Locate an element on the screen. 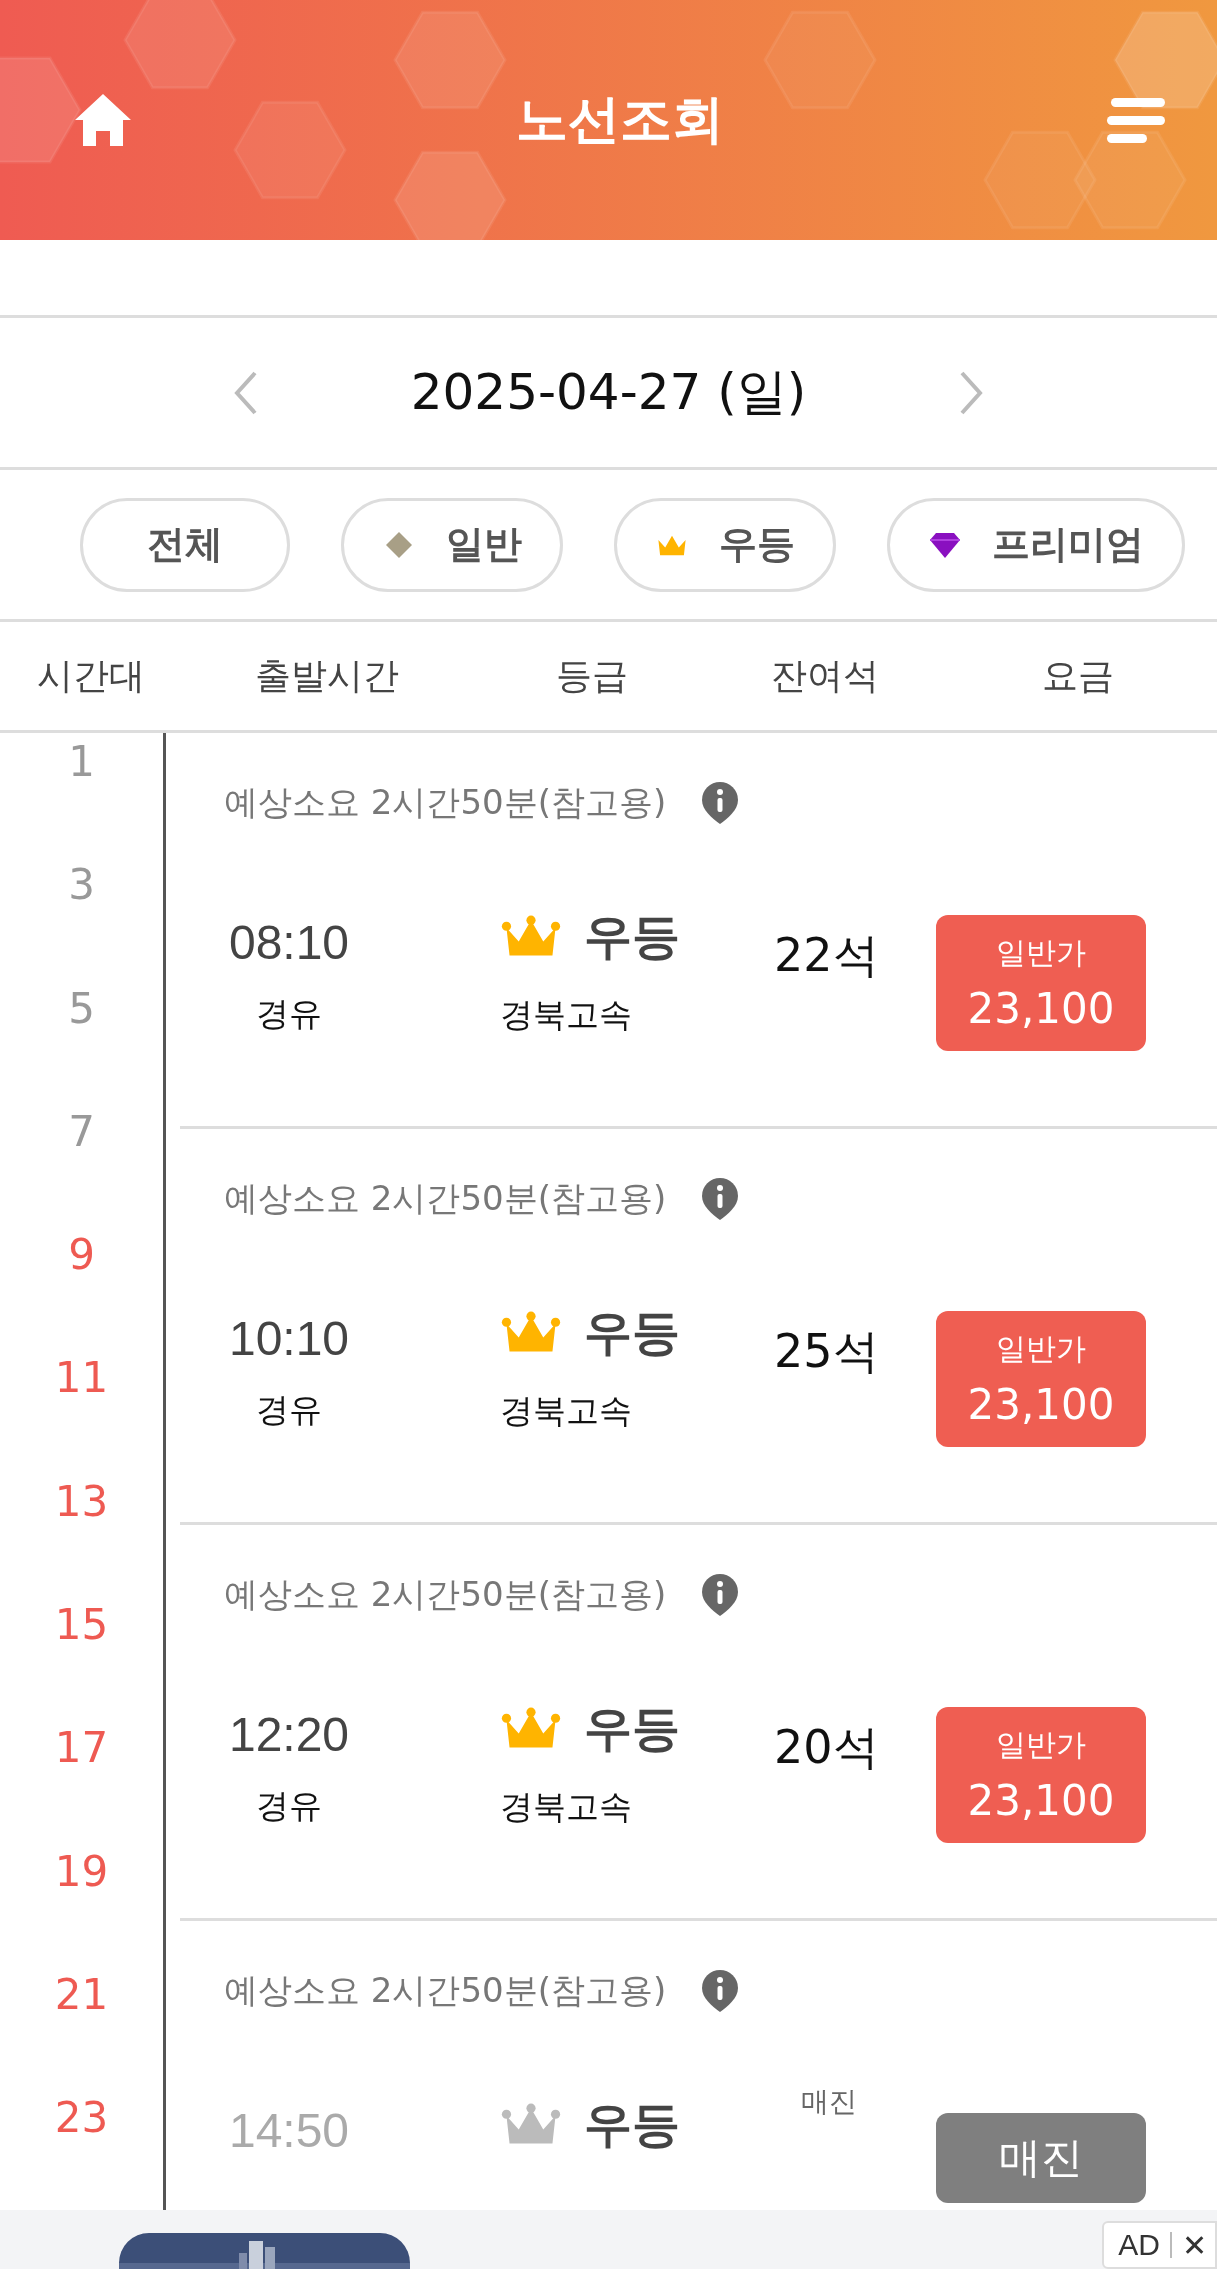  hour-mark: 1 is located at coordinates (81, 761).